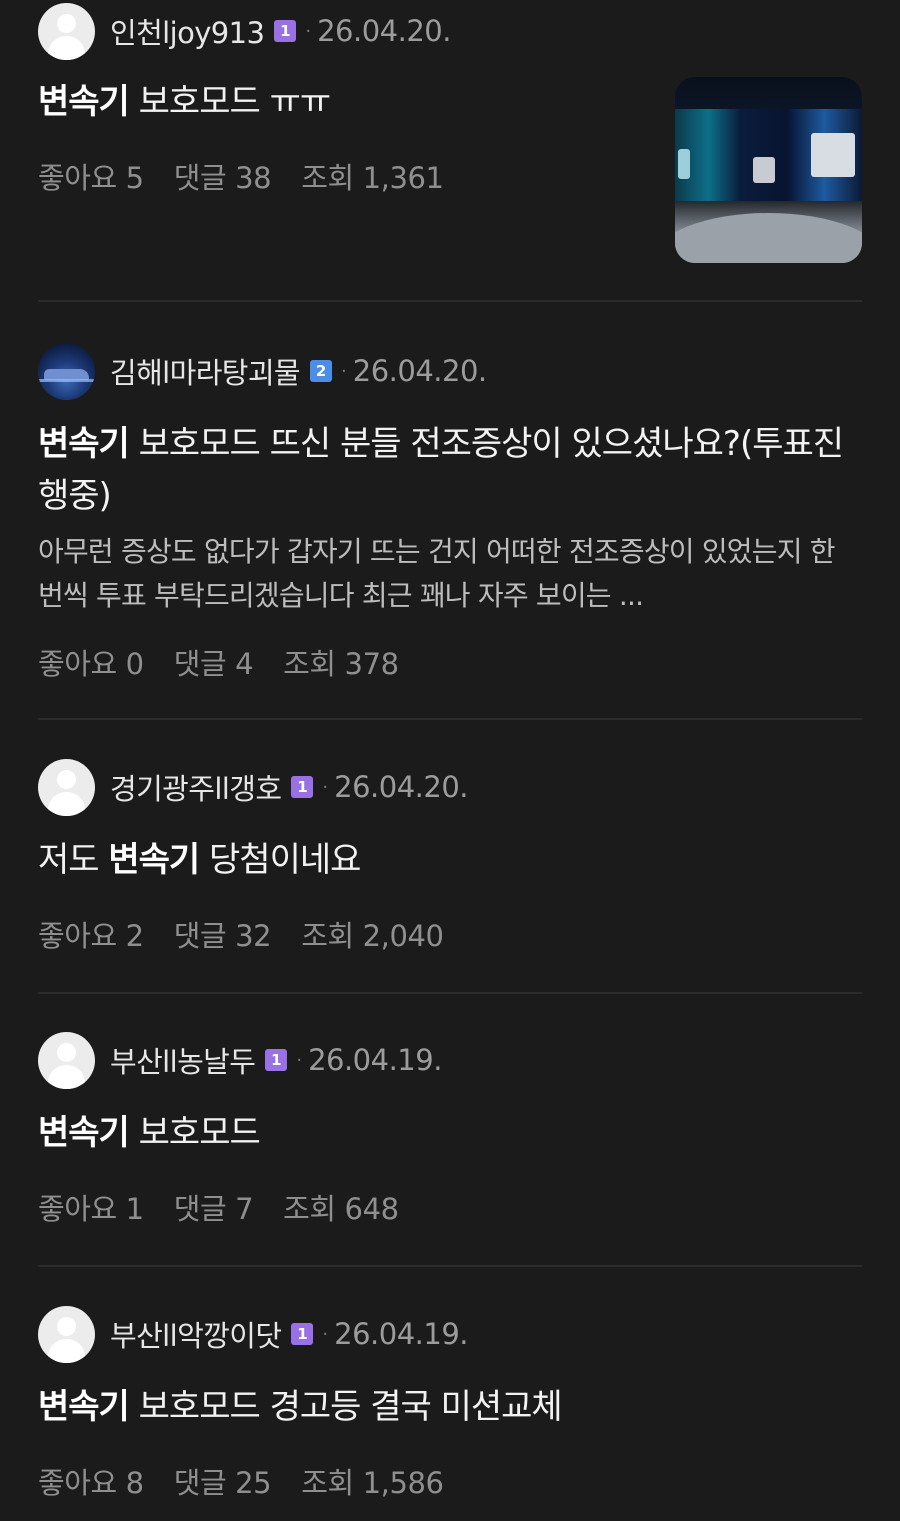  I want to click on post-title: 변속기 보호모드 경고등 결국 미션교체, so click(300, 1407).